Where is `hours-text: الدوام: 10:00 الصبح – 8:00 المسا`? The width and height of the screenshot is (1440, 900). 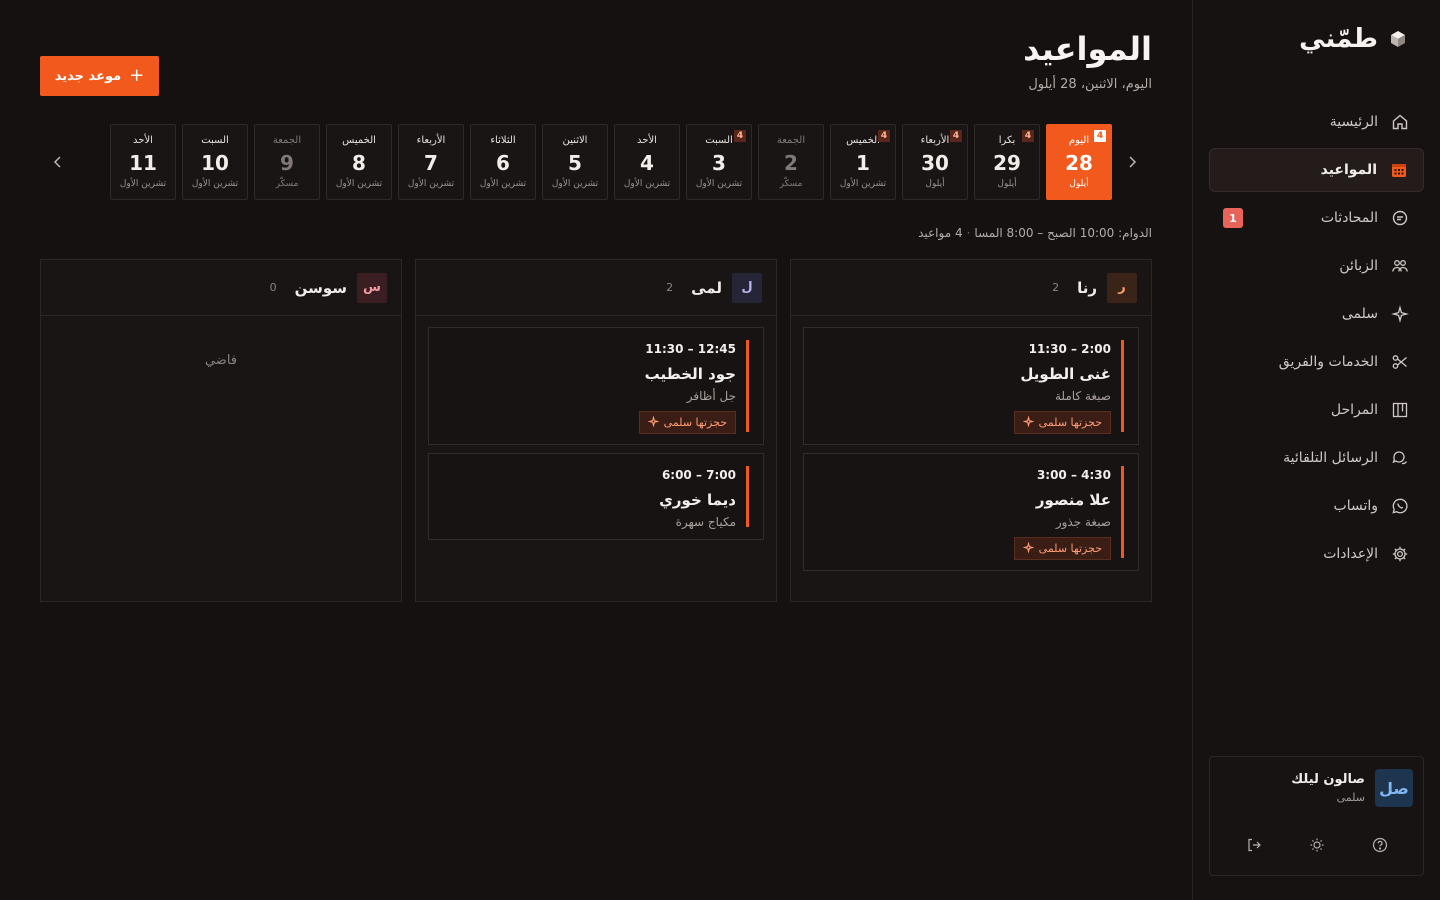 hours-text: الدوام: 10:00 الصبح – 8:00 المسا is located at coordinates (1063, 233).